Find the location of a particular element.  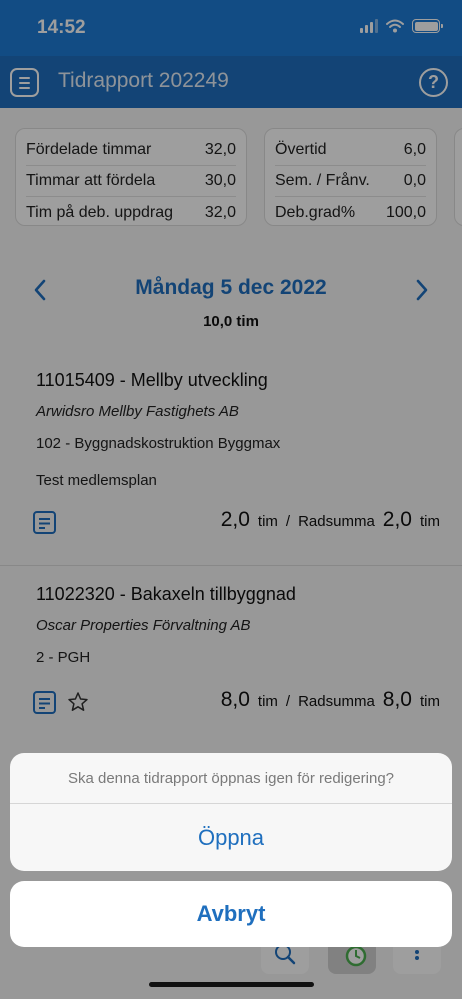

open-button: Öppna is located at coordinates (231, 837).